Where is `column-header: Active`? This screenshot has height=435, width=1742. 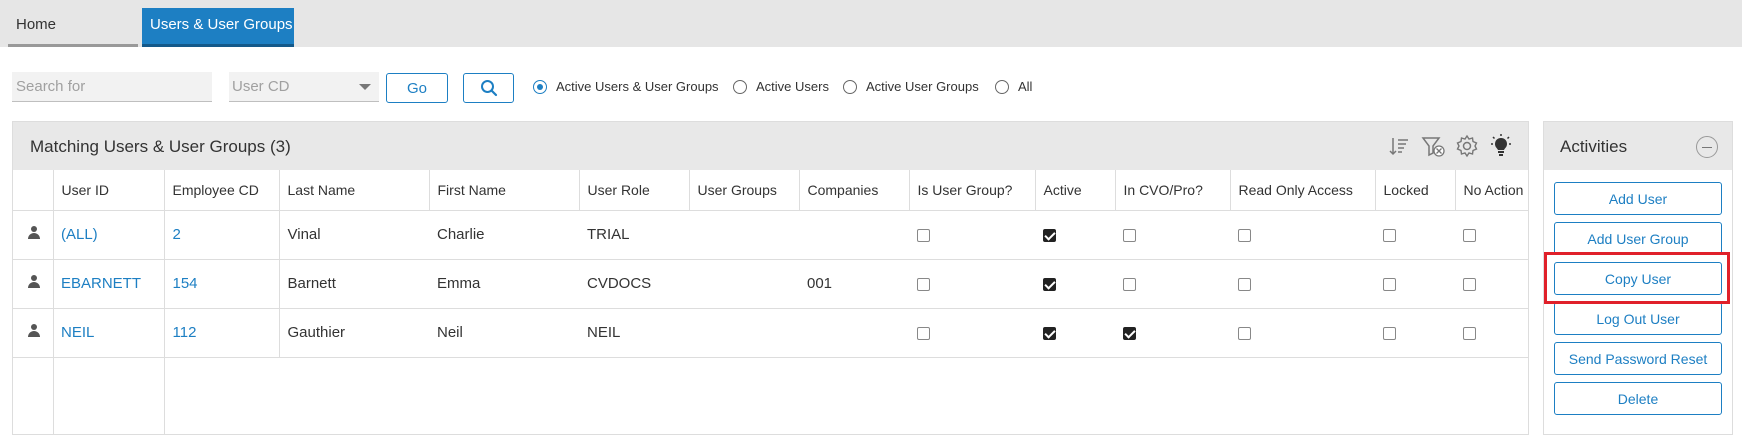 column-header: Active is located at coordinates (1075, 190).